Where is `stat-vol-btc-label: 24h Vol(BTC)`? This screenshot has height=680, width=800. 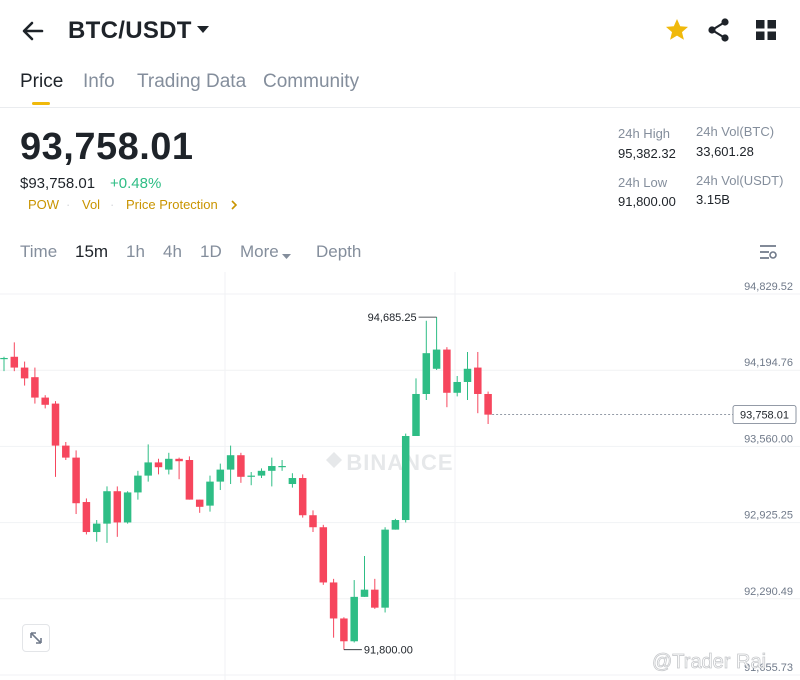 stat-vol-btc-label: 24h Vol(BTC) is located at coordinates (735, 131).